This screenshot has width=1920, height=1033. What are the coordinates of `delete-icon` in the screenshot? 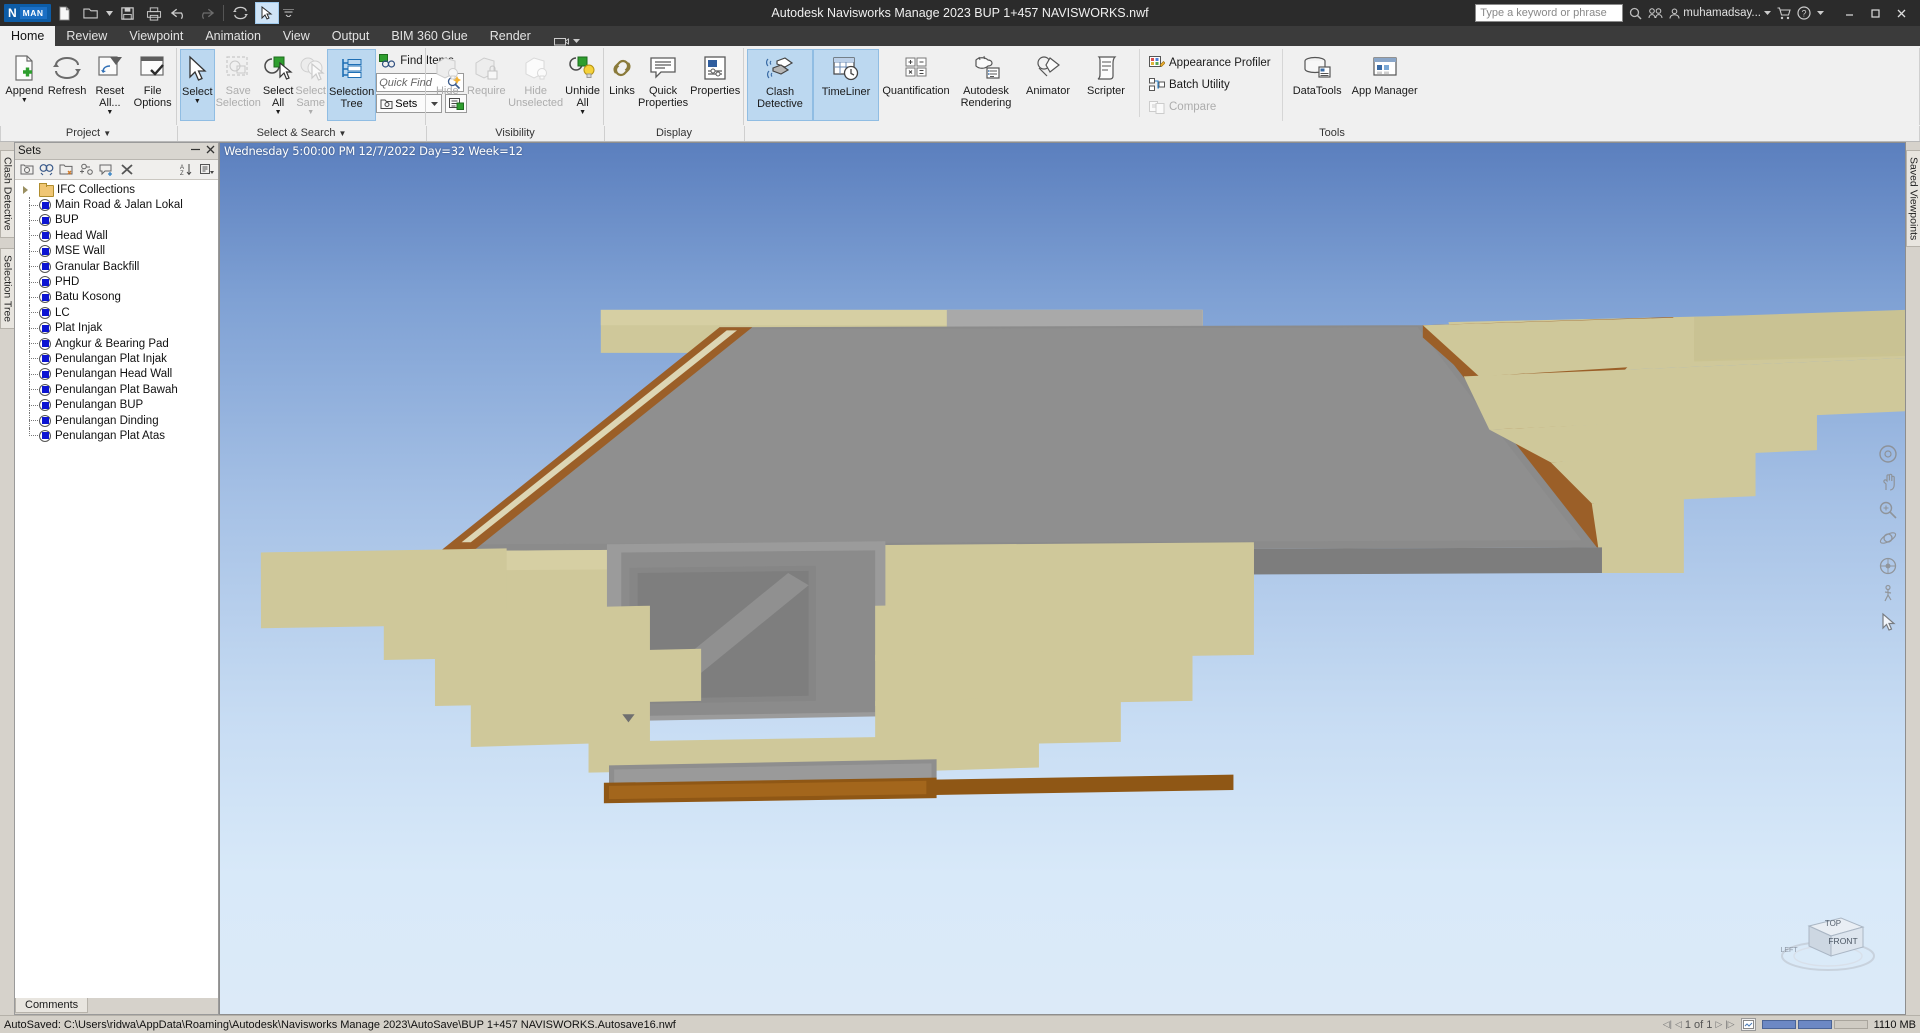 It's located at (126, 169).